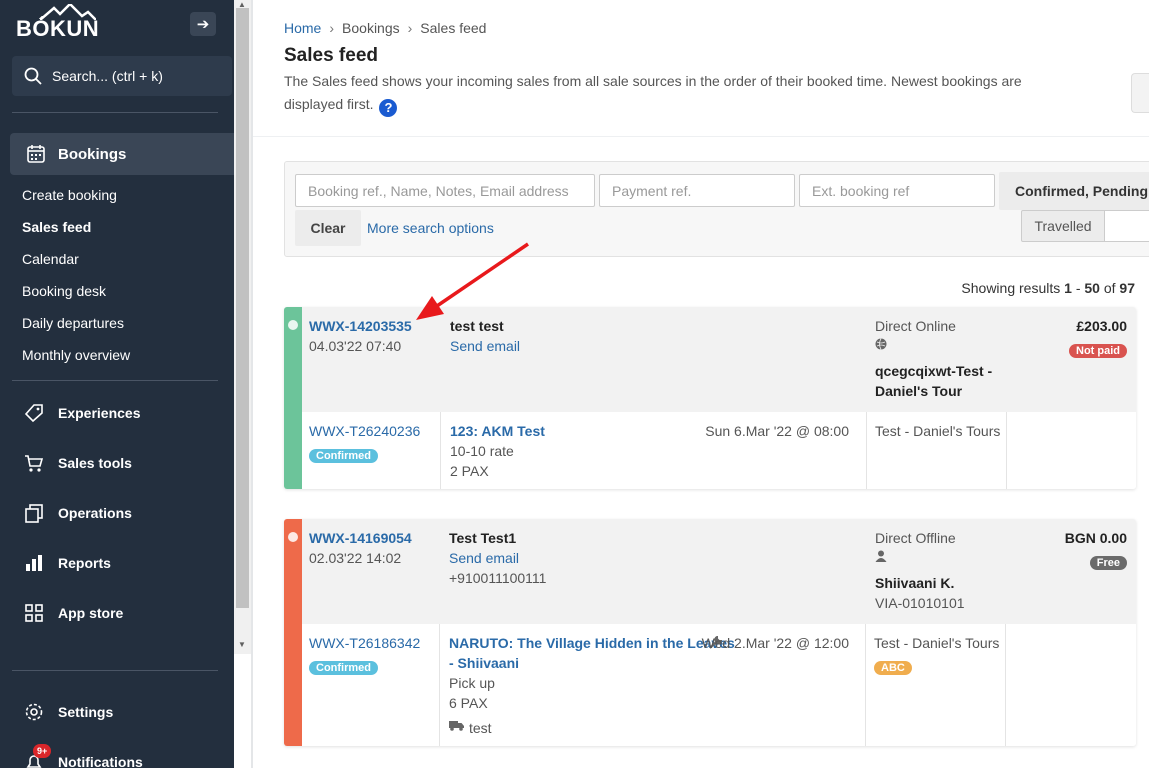  What do you see at coordinates (364, 643) in the screenshot?
I see `item-ref-link: WWX-T26186342` at bounding box center [364, 643].